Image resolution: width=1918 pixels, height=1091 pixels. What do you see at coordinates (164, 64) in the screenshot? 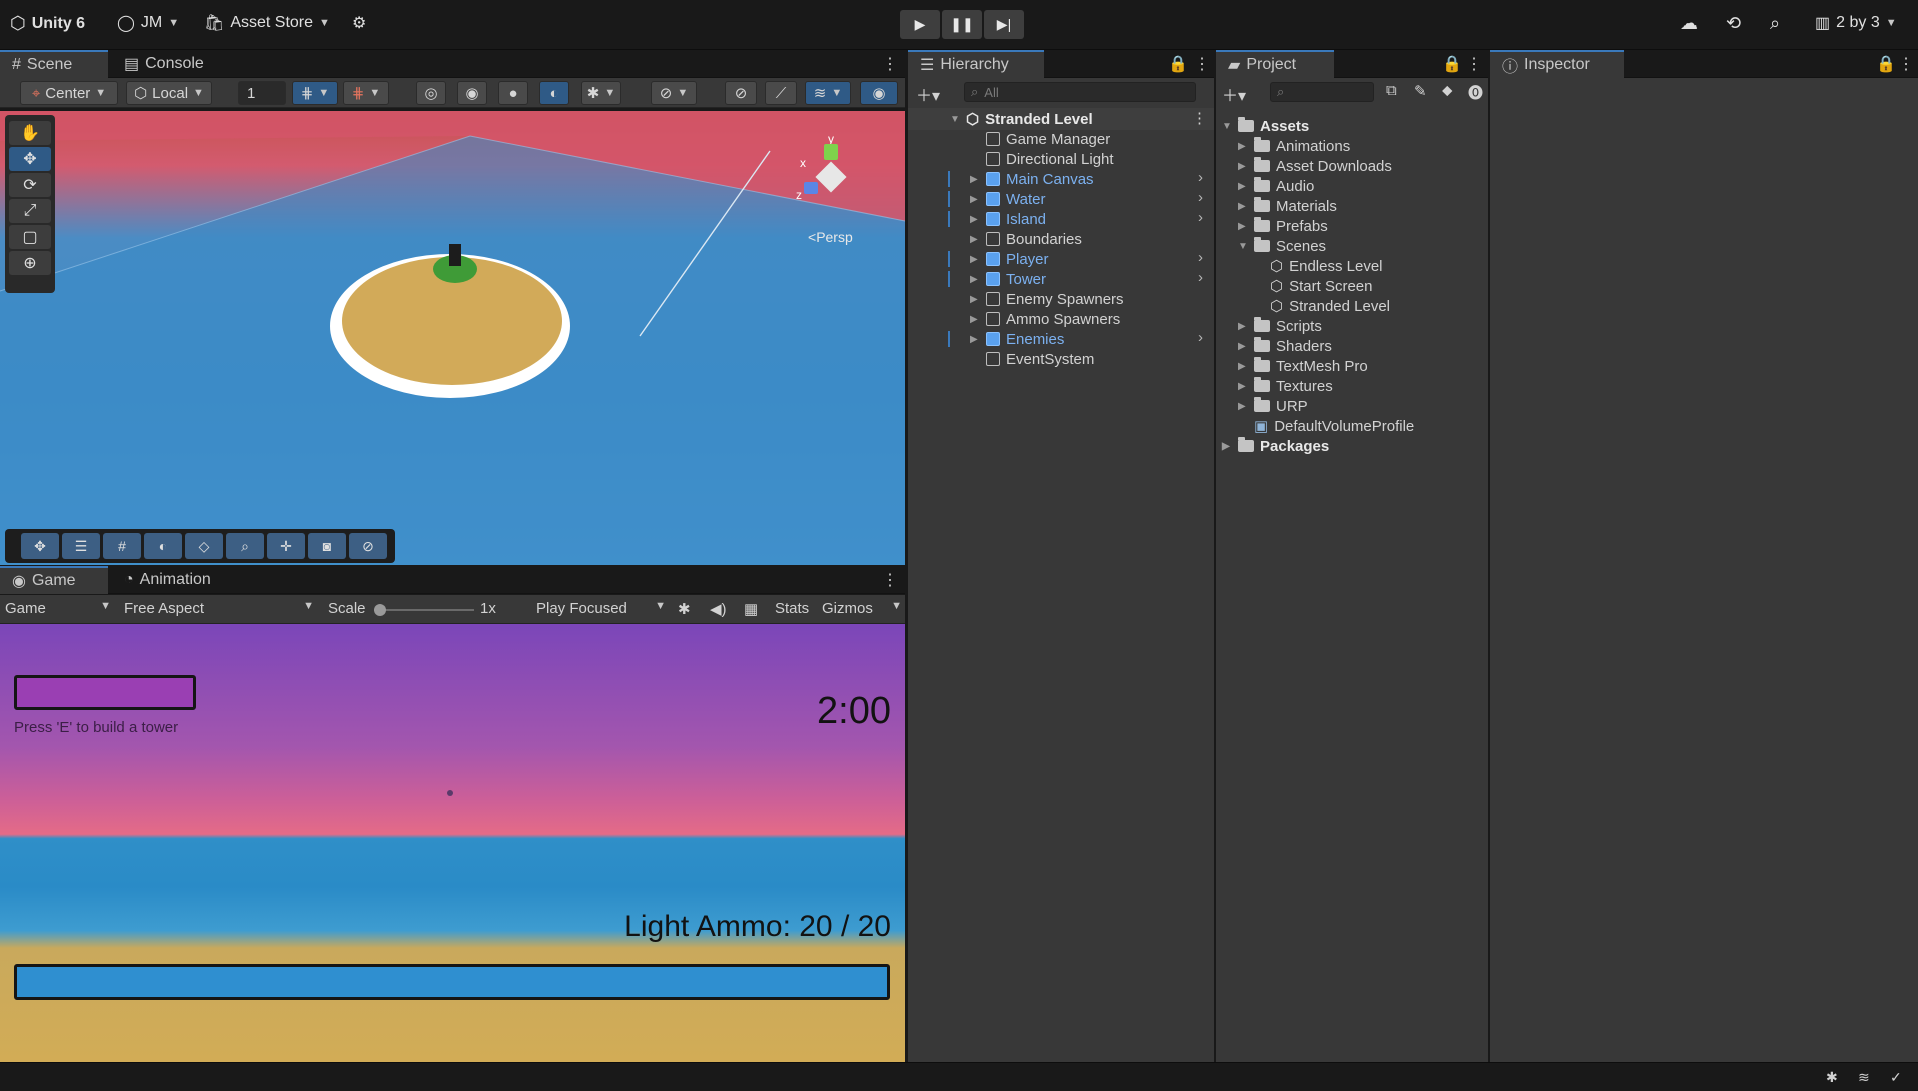
I see `tab-console: ▤ Console` at bounding box center [164, 64].